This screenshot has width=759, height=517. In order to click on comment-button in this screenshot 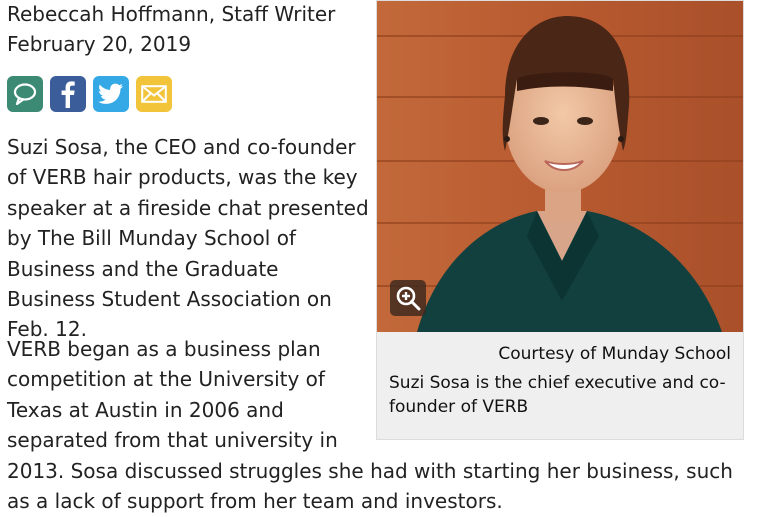, I will do `click(25, 94)`.